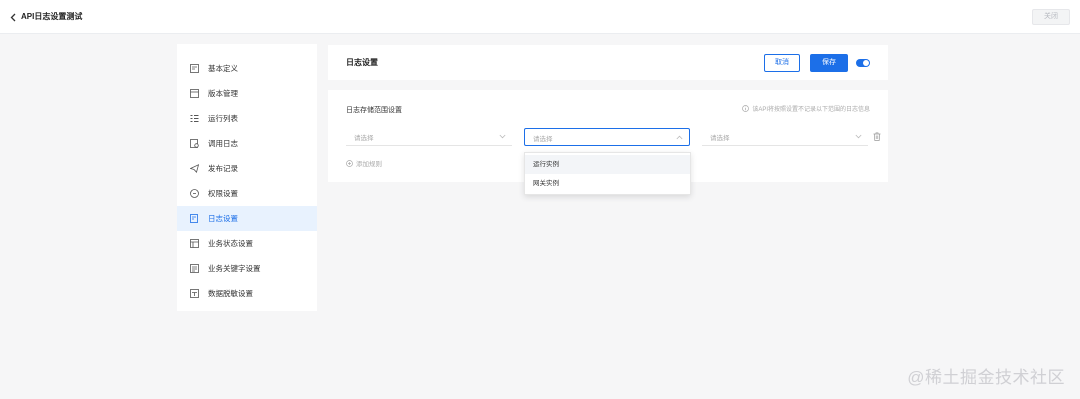  I want to click on sidebar-item-version-management: 版本管理, so click(247, 93).